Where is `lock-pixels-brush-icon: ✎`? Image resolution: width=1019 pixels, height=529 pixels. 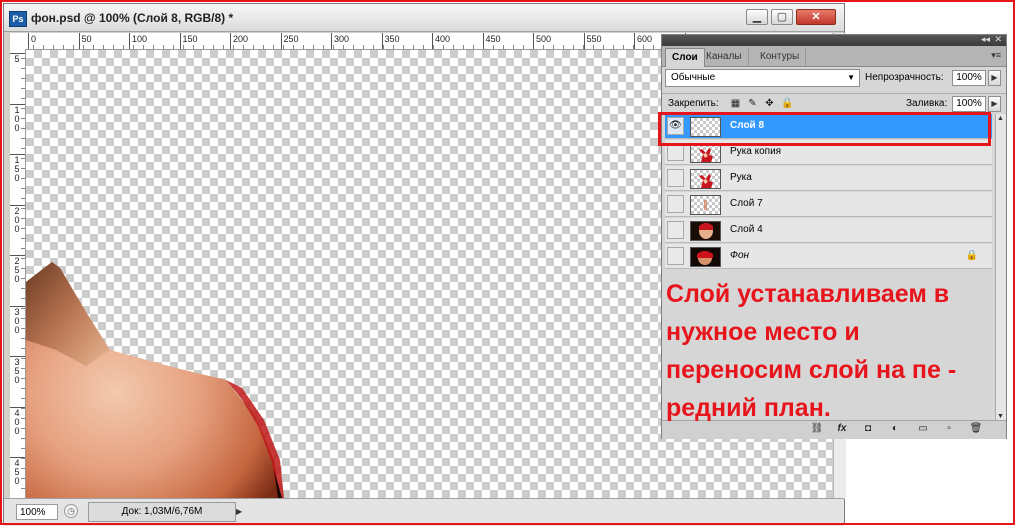
lock-pixels-brush-icon: ✎ is located at coordinates (752, 103).